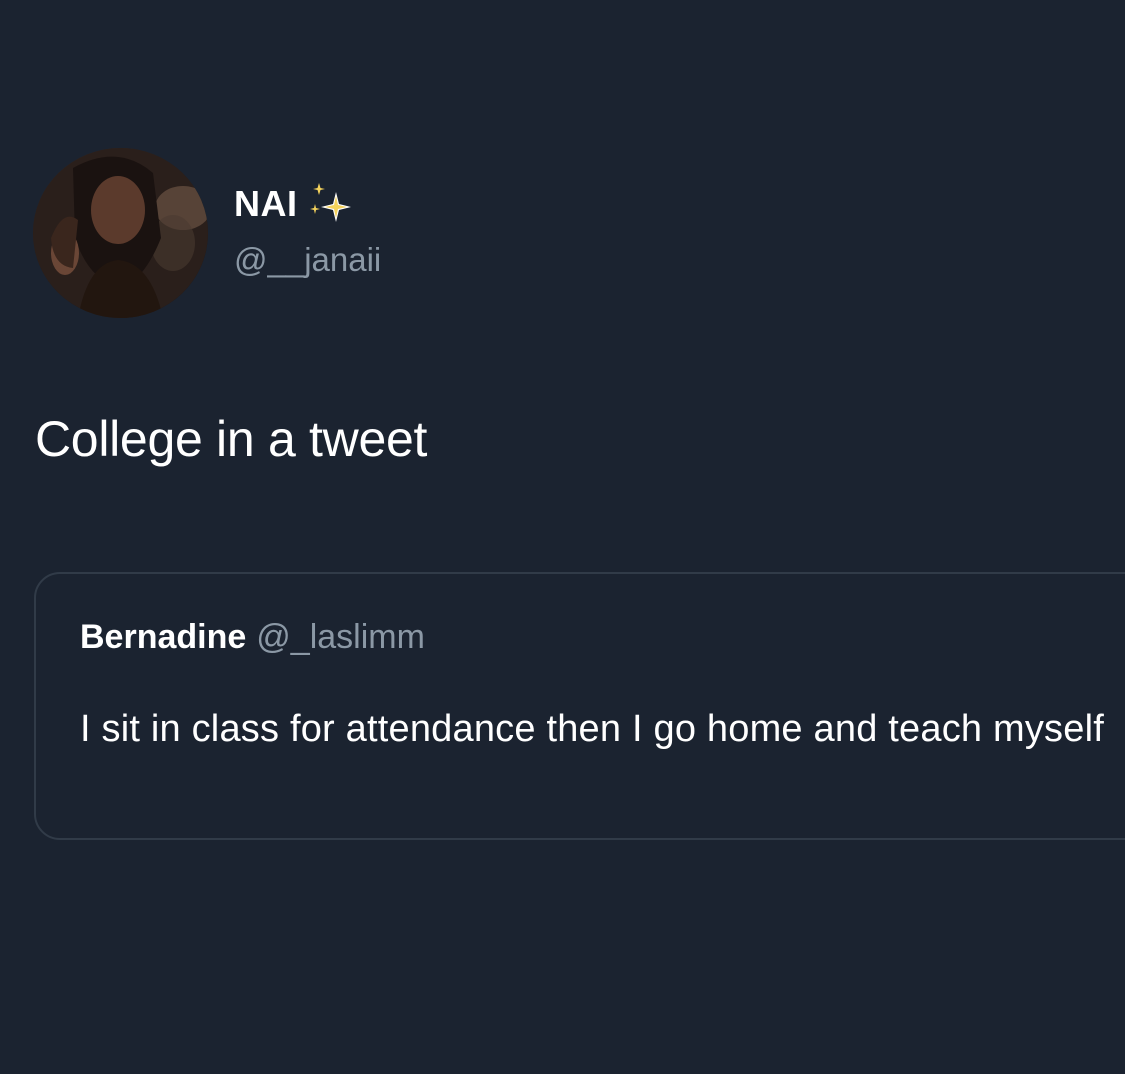 The width and height of the screenshot is (1125, 1074). I want to click on quoted-tweet-header: Bernadine @_laslimm, so click(252, 637).